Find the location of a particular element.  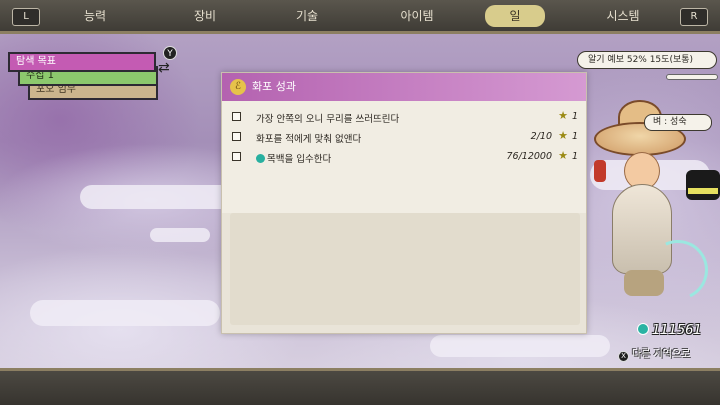

objective-row: 목백을 입수한다 76/12000 ★ 1 is located at coordinates (405, 158).